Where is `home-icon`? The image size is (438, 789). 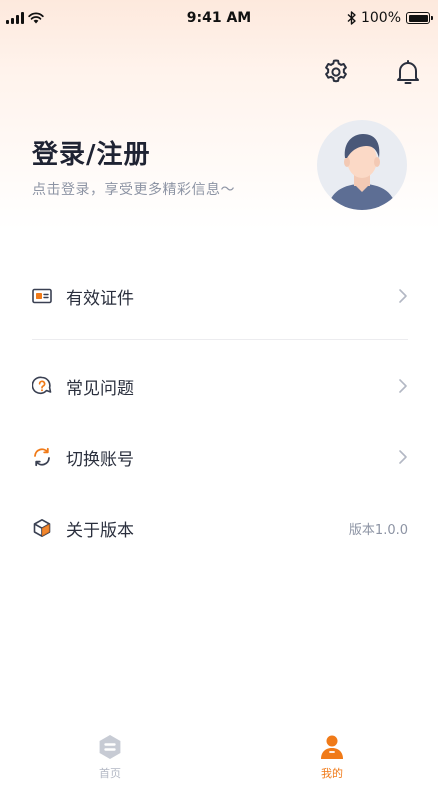
home-icon is located at coordinates (110, 747).